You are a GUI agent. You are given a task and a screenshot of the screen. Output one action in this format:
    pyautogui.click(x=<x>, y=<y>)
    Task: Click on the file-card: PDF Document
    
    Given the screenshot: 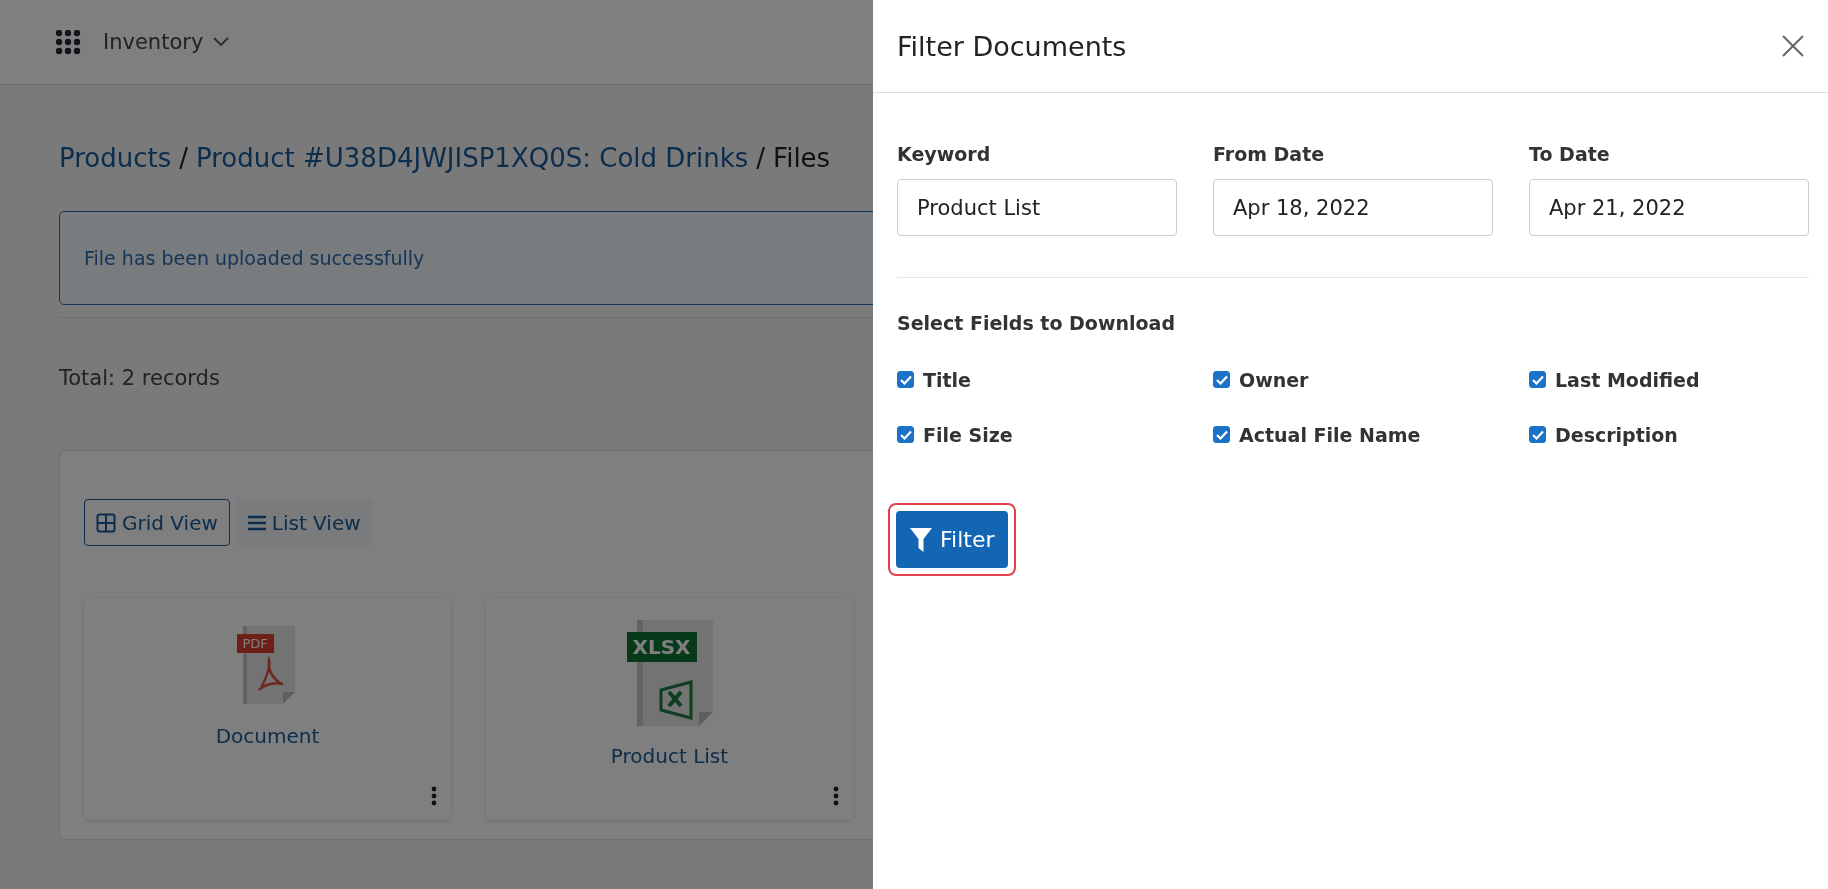 What is the action you would take?
    pyautogui.click(x=267, y=709)
    